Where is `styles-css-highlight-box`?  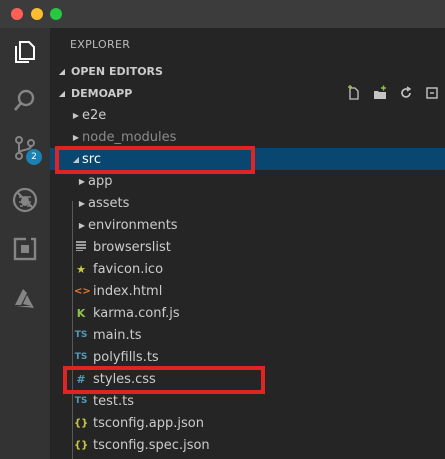
styles-css-highlight-box is located at coordinates (164, 380).